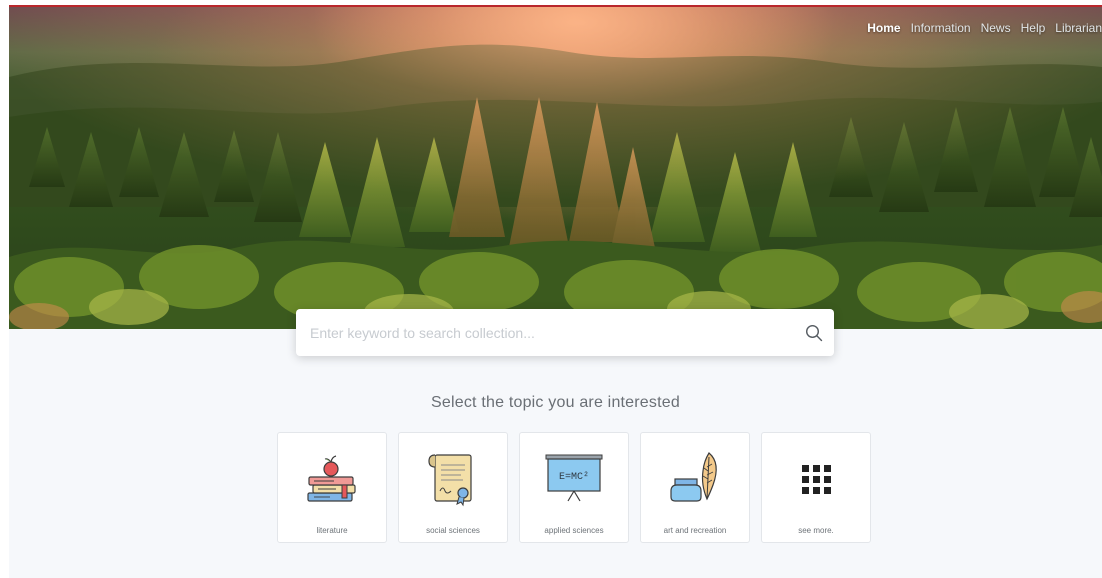  Describe the element at coordinates (816, 530) in the screenshot. I see `topic-label-see-more: see more.` at that location.